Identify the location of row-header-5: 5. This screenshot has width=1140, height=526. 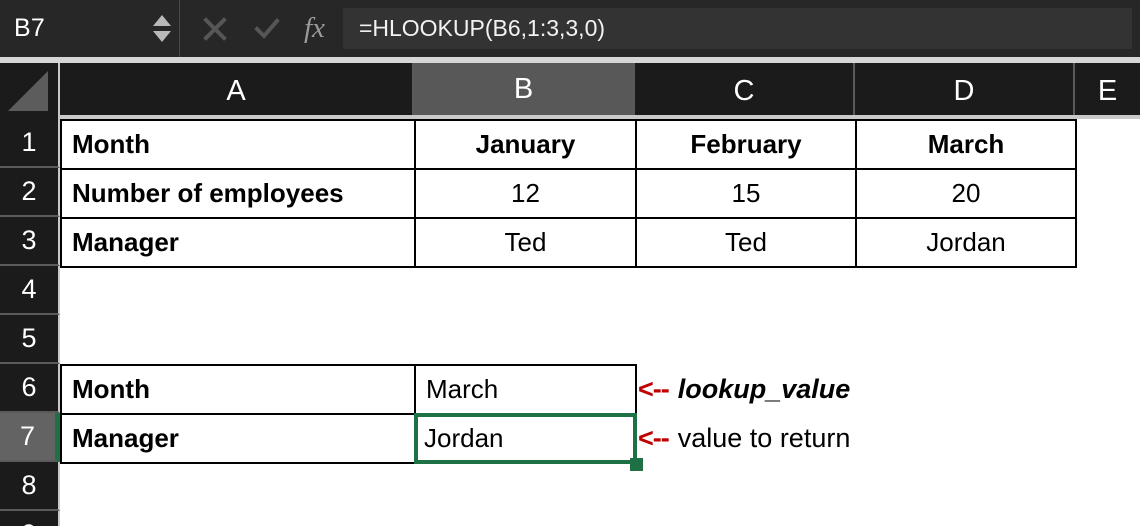
(30, 339).